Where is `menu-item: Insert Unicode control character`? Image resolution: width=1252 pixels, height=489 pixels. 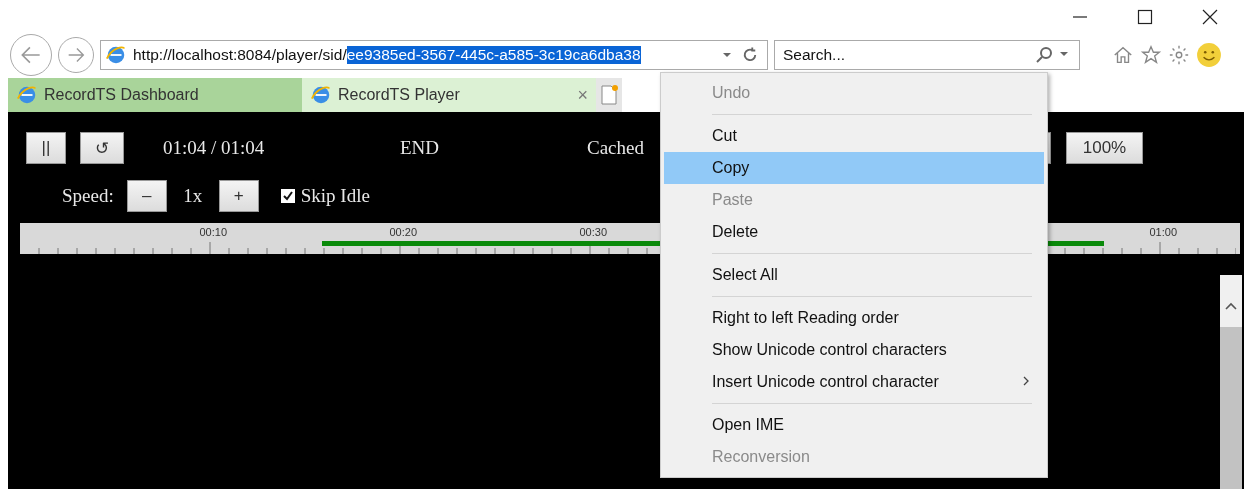
menu-item: Insert Unicode control character is located at coordinates (854, 382).